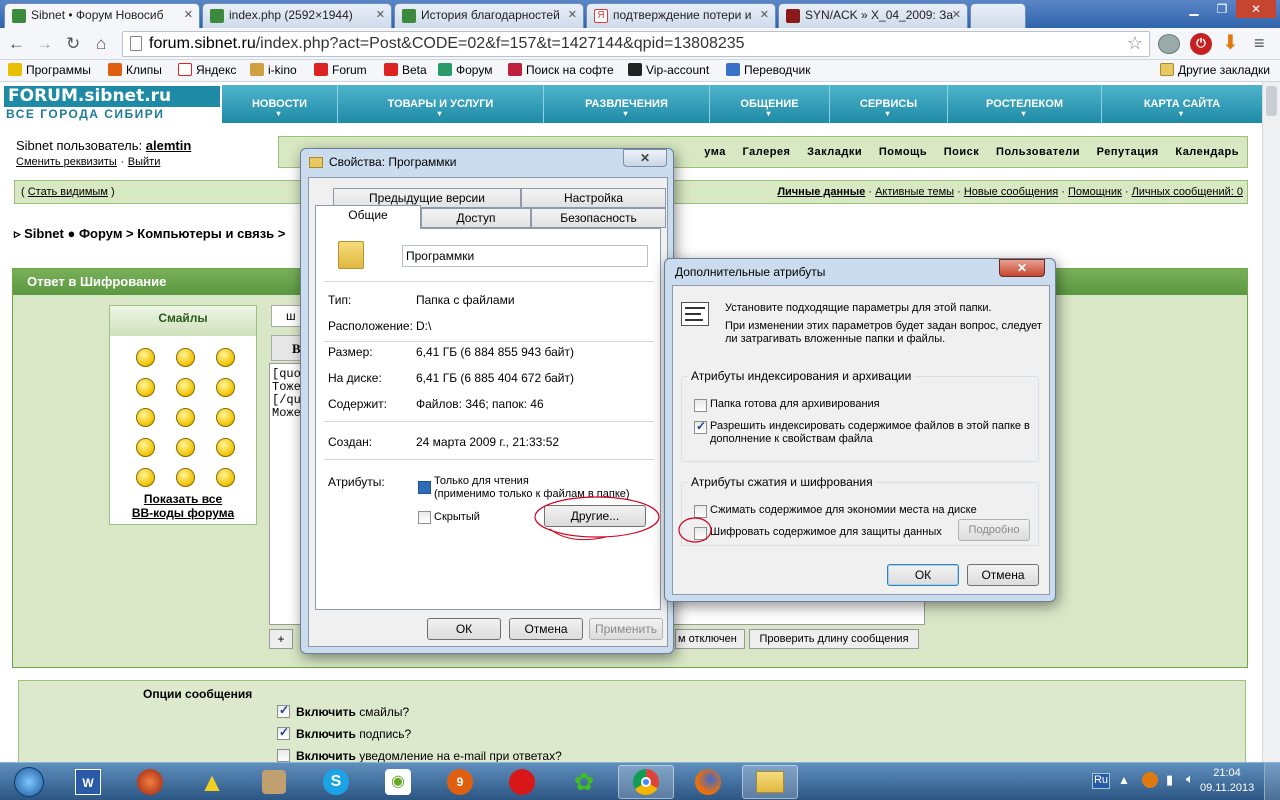  I want to click on volume-icon: 🔈︎, so click(1190, 779).